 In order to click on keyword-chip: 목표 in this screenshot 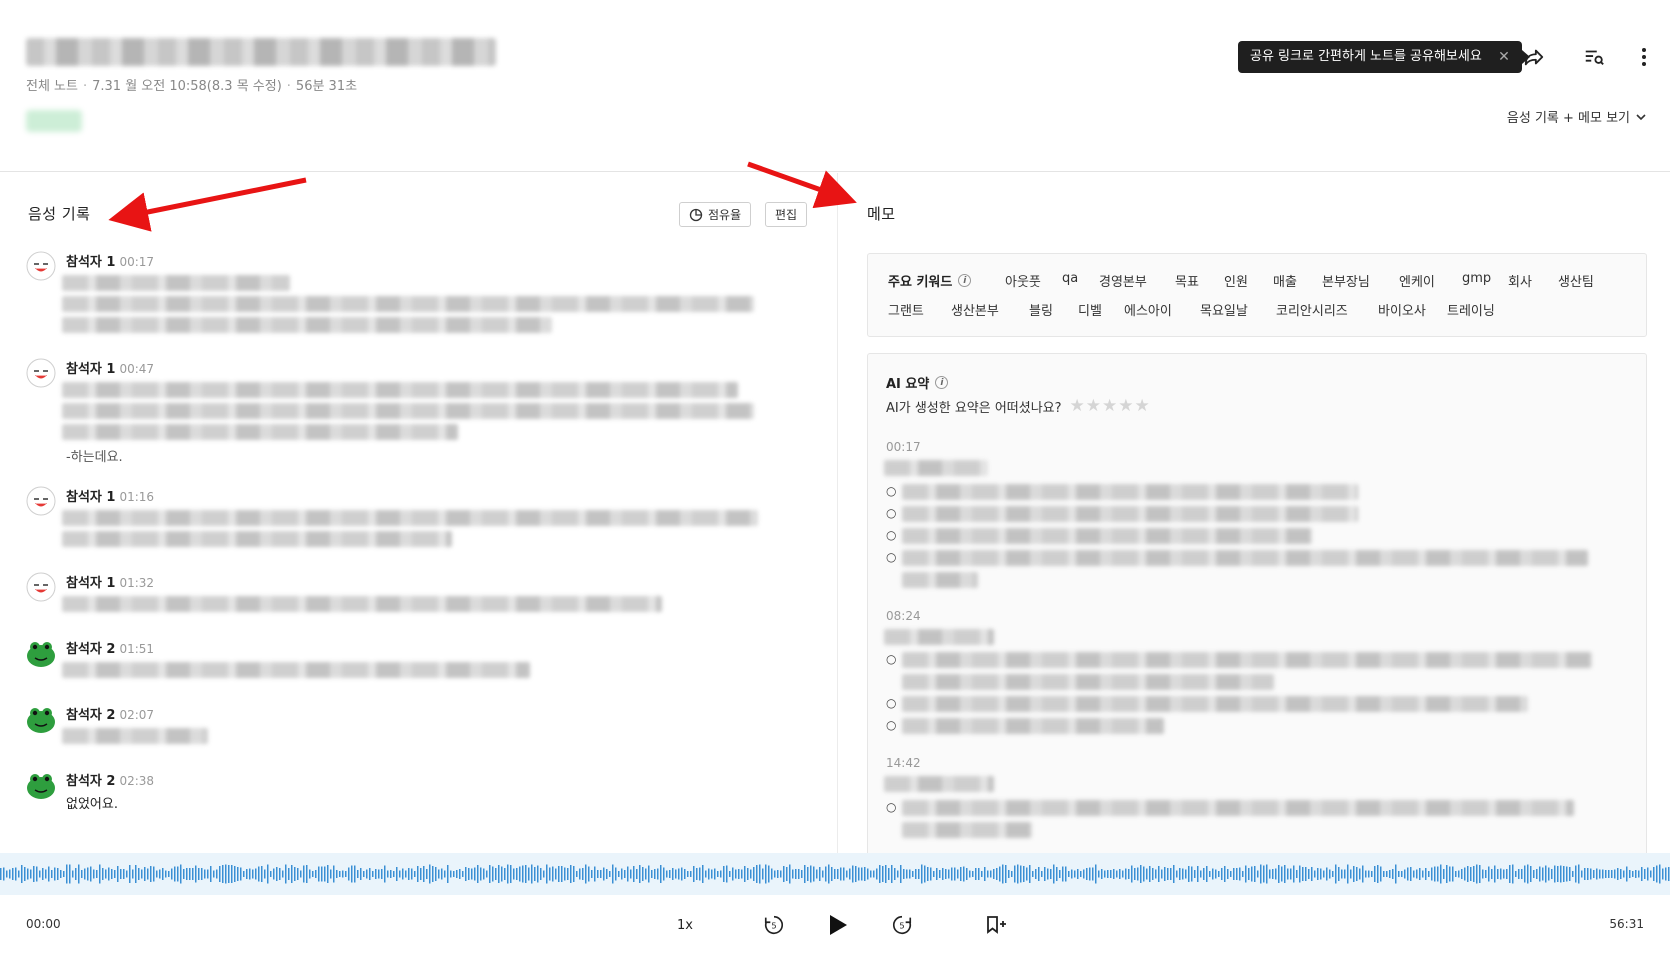, I will do `click(1187, 280)`.